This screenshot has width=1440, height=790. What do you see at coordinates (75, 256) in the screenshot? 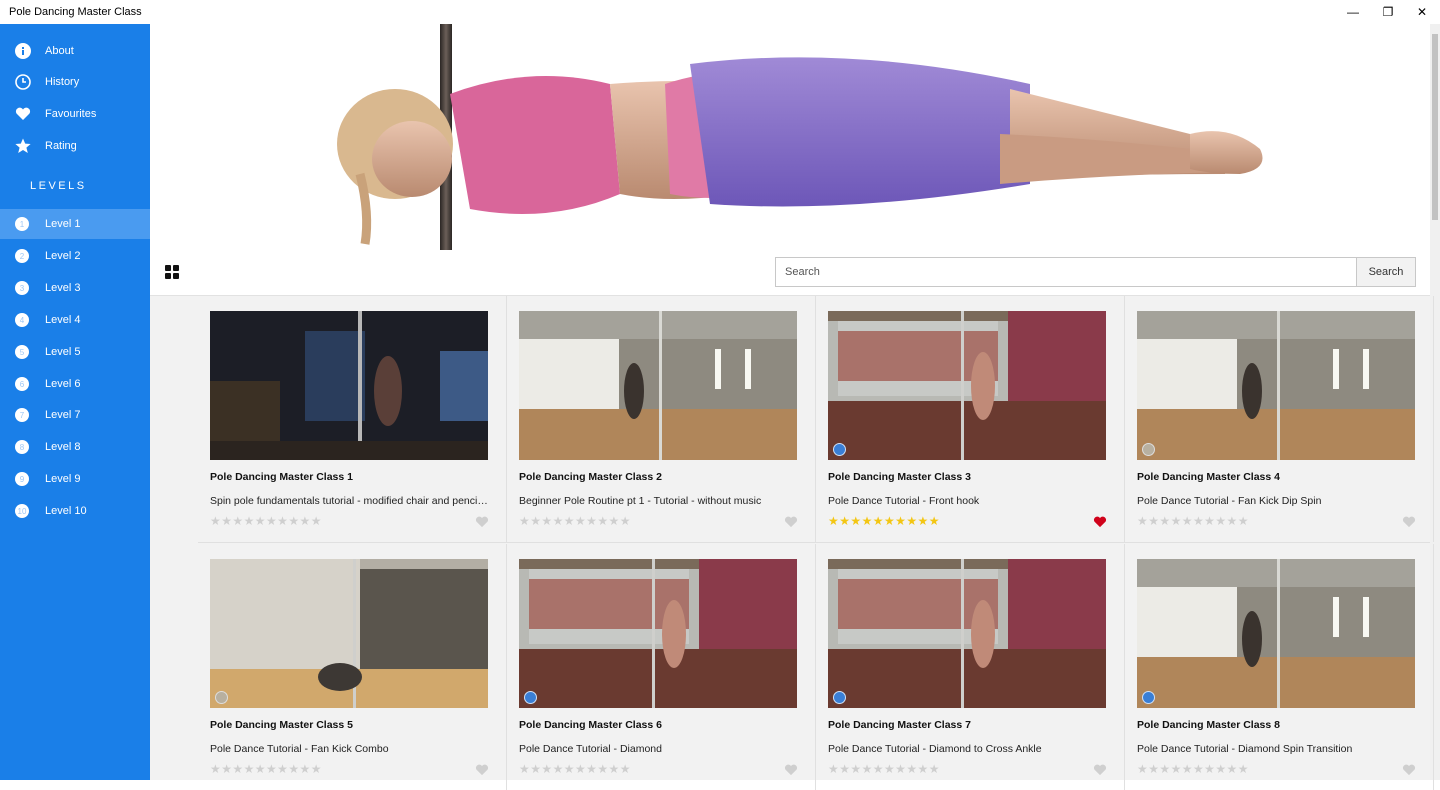
I see `sidebar-item-level-2: 2 Level 2` at bounding box center [75, 256].